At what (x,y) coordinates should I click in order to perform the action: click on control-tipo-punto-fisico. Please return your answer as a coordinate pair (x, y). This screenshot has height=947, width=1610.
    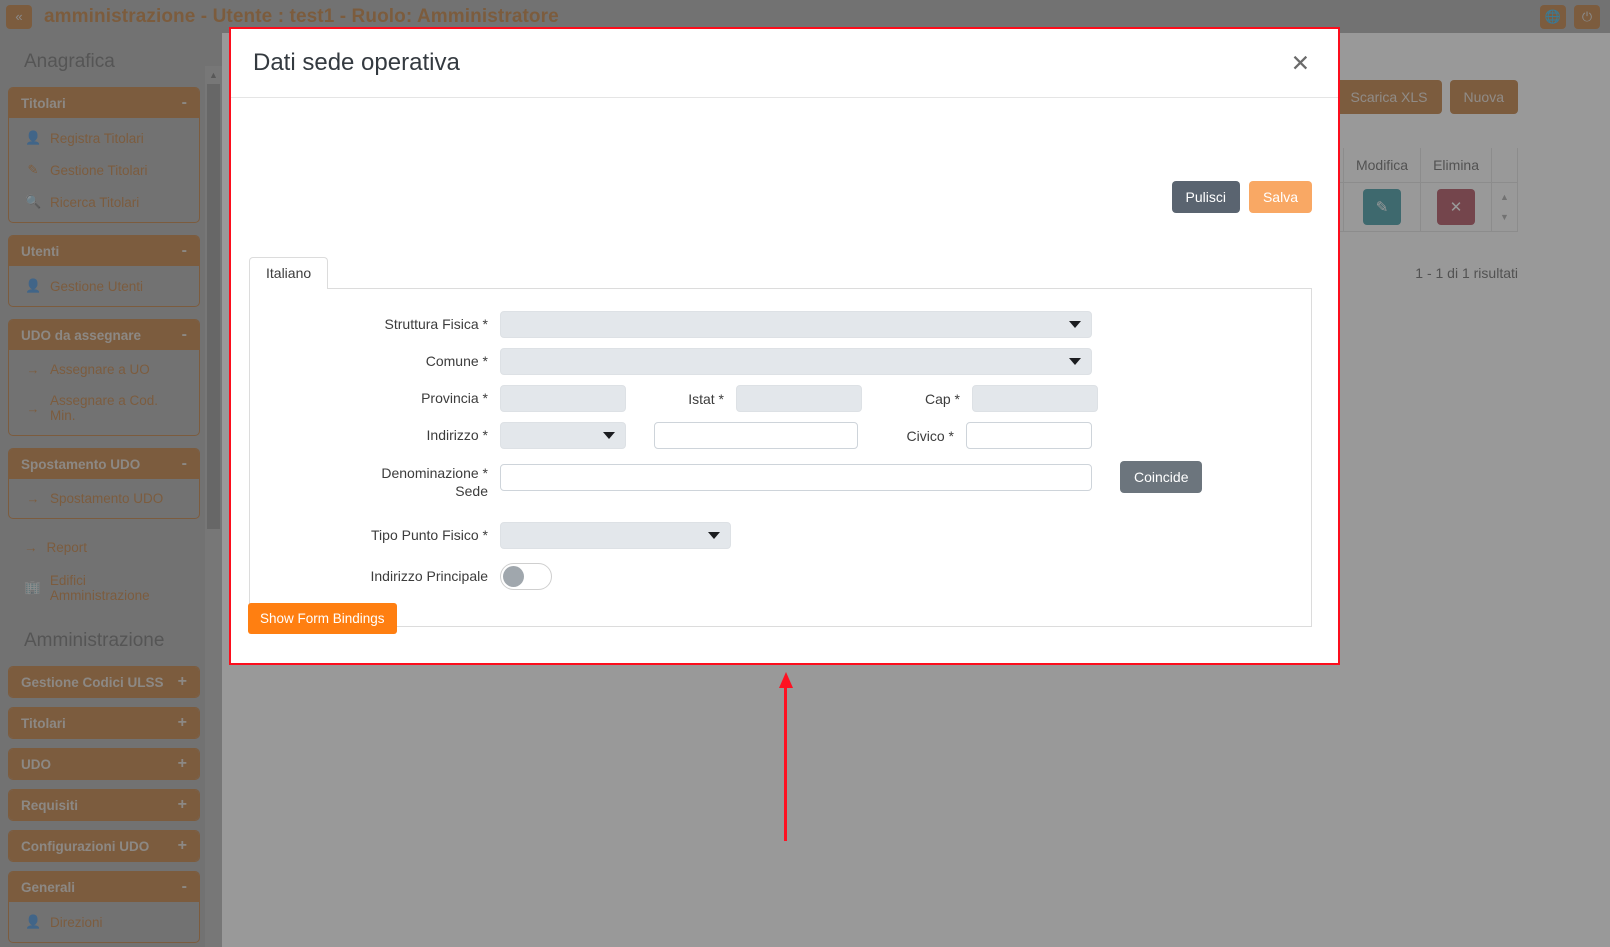
    Looking at the image, I should click on (615, 535).